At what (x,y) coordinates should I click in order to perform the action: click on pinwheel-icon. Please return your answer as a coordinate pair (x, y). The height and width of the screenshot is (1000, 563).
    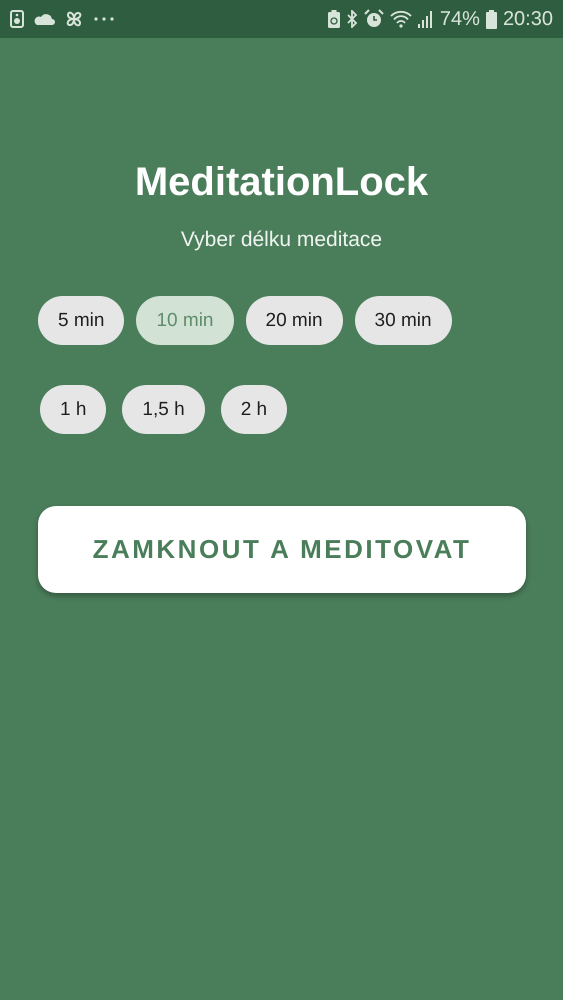
    Looking at the image, I should click on (74, 19).